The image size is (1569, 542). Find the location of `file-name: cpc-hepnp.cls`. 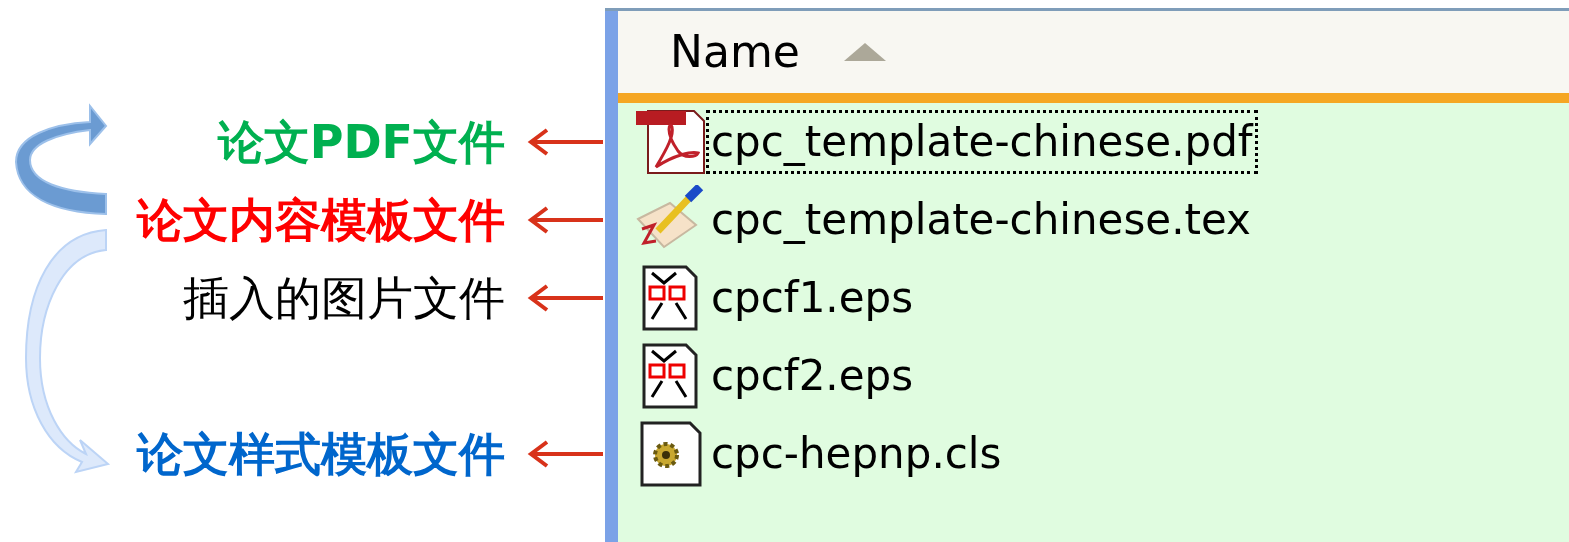

file-name: cpc-hepnp.cls is located at coordinates (856, 454).